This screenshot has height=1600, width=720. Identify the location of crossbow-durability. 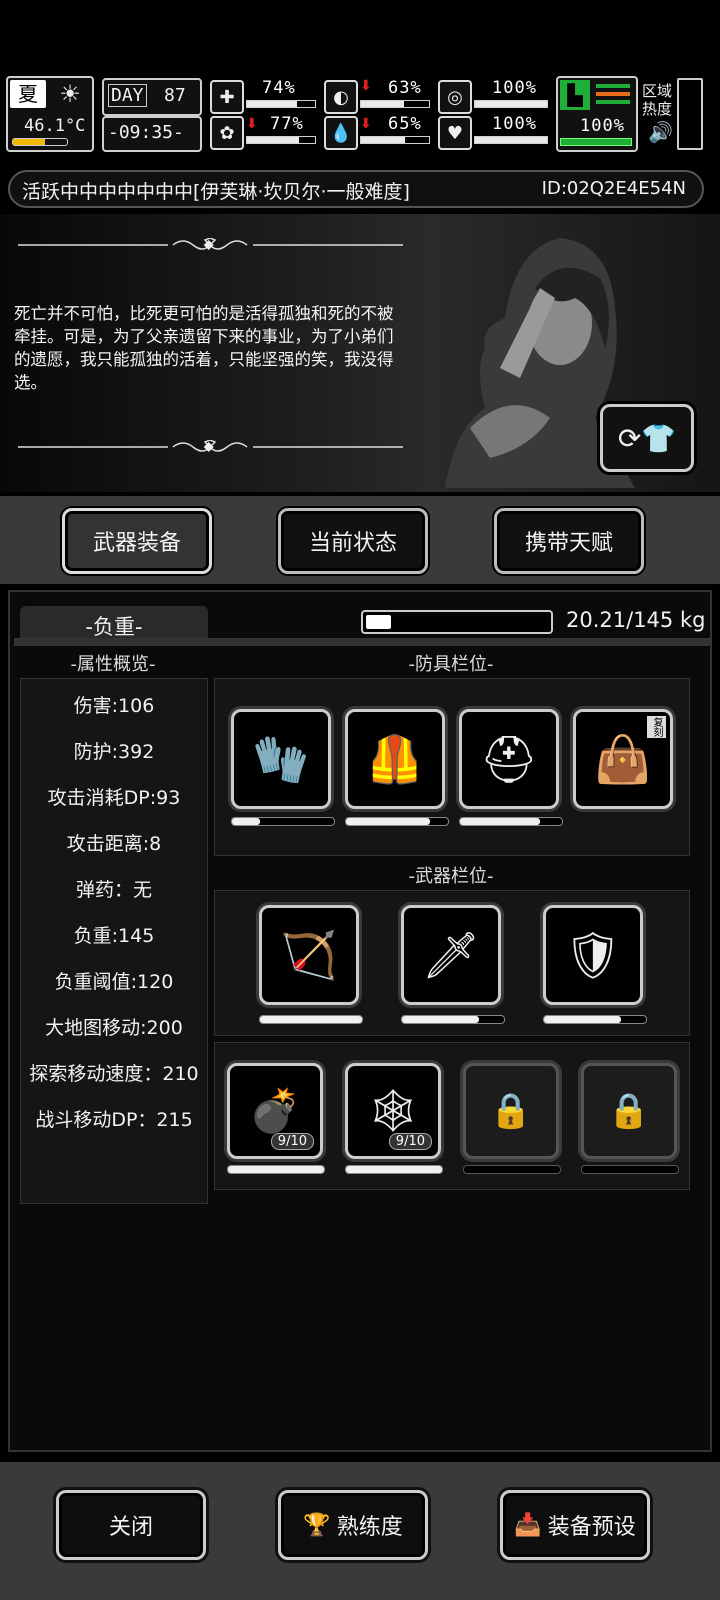
(311, 1019).